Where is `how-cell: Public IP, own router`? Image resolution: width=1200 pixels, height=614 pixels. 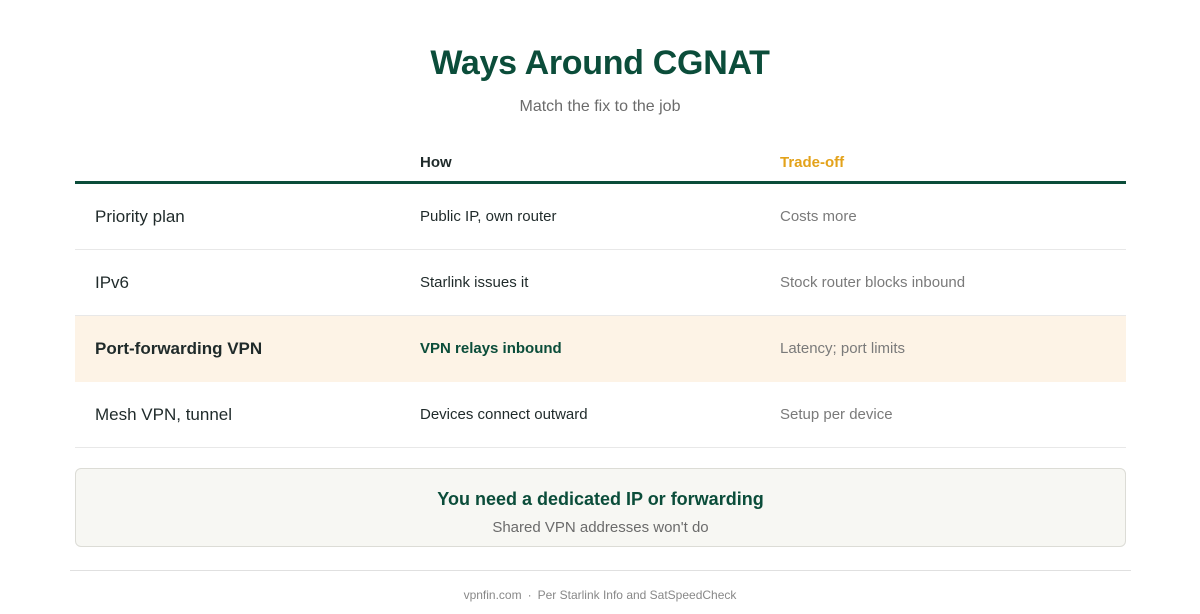
how-cell: Public IP, own router is located at coordinates (488, 216).